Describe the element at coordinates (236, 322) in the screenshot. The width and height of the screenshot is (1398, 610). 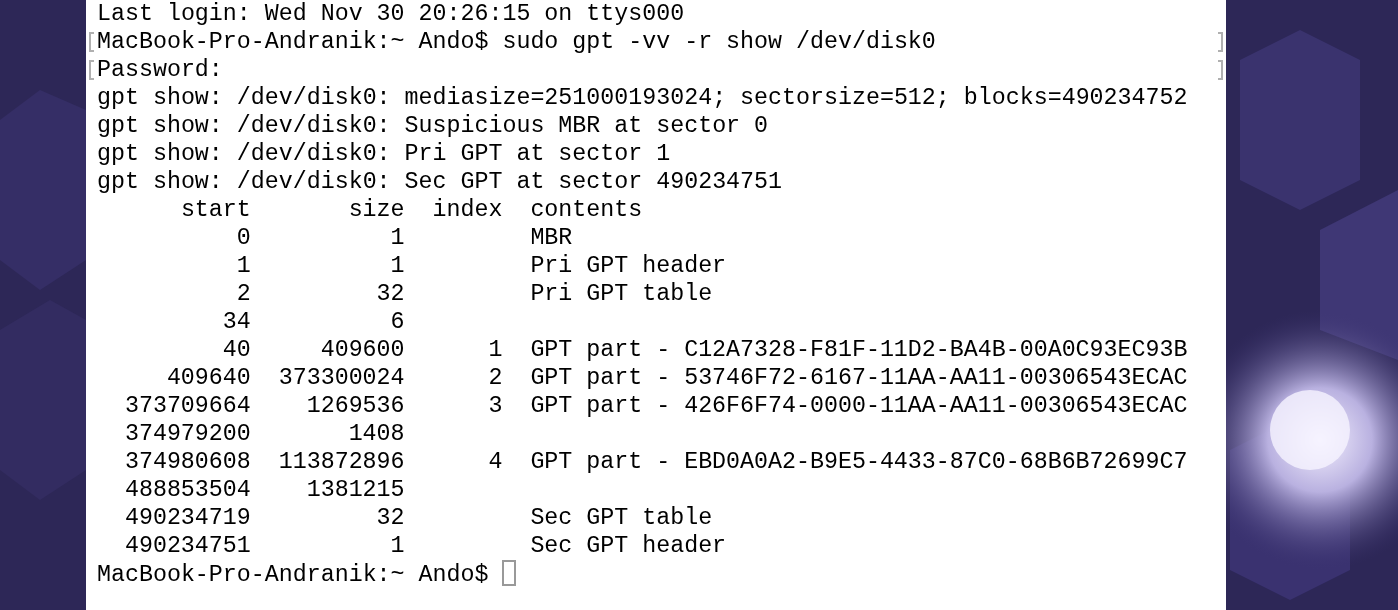
I see `table-cell: 34` at that location.